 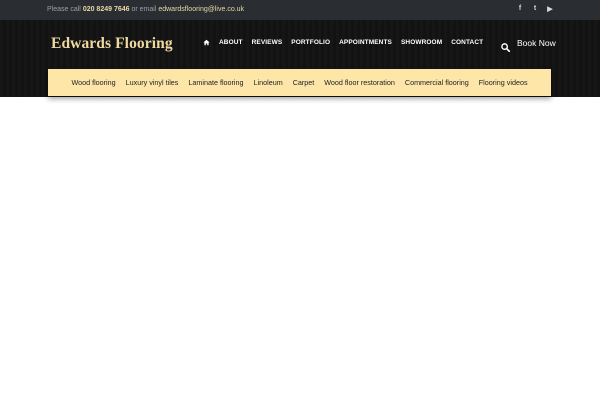 What do you see at coordinates (506, 46) in the screenshot?
I see `search-icon` at bounding box center [506, 46].